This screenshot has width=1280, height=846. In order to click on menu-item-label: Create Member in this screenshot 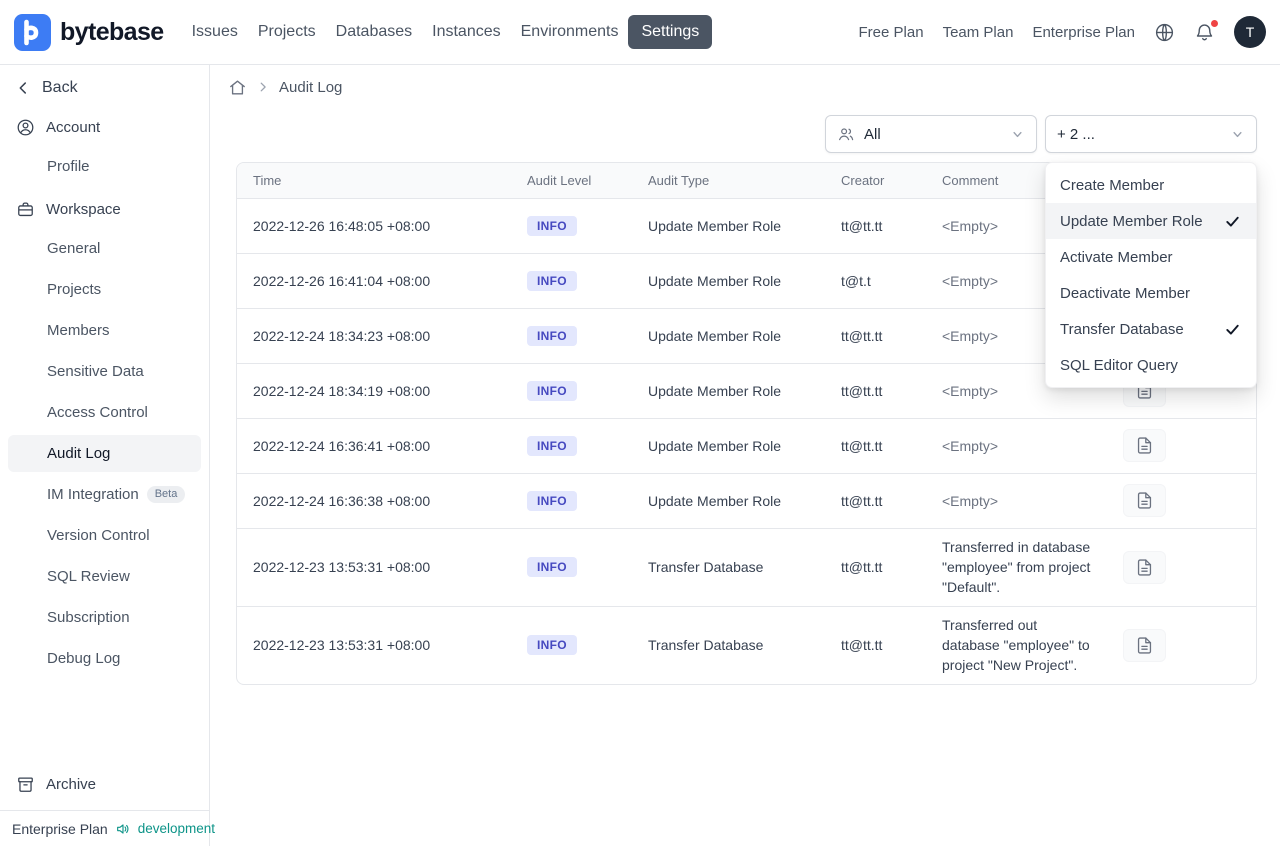, I will do `click(1112, 185)`.